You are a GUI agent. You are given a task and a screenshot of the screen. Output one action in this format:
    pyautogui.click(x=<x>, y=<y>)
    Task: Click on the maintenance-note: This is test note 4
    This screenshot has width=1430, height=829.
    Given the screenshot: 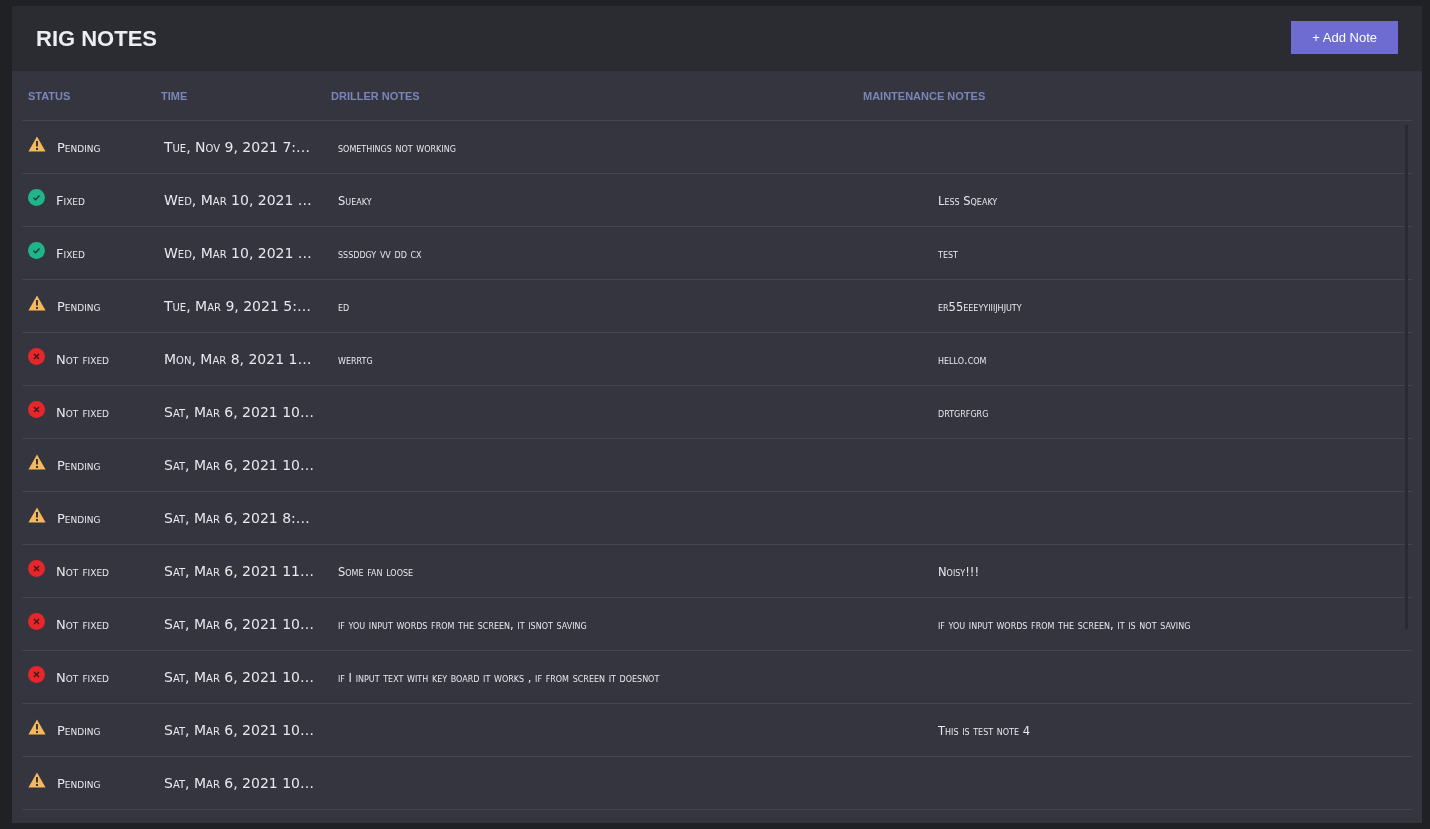 What is the action you would take?
    pyautogui.click(x=983, y=731)
    